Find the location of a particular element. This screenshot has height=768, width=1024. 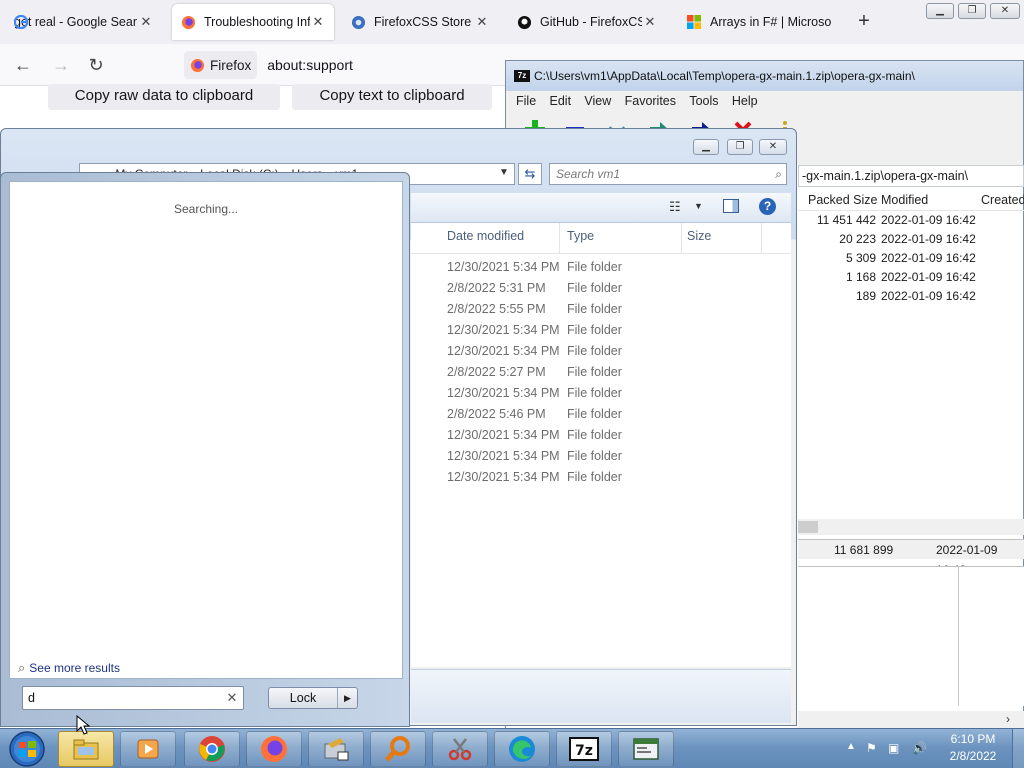

menu-help: Help is located at coordinates (745, 101).